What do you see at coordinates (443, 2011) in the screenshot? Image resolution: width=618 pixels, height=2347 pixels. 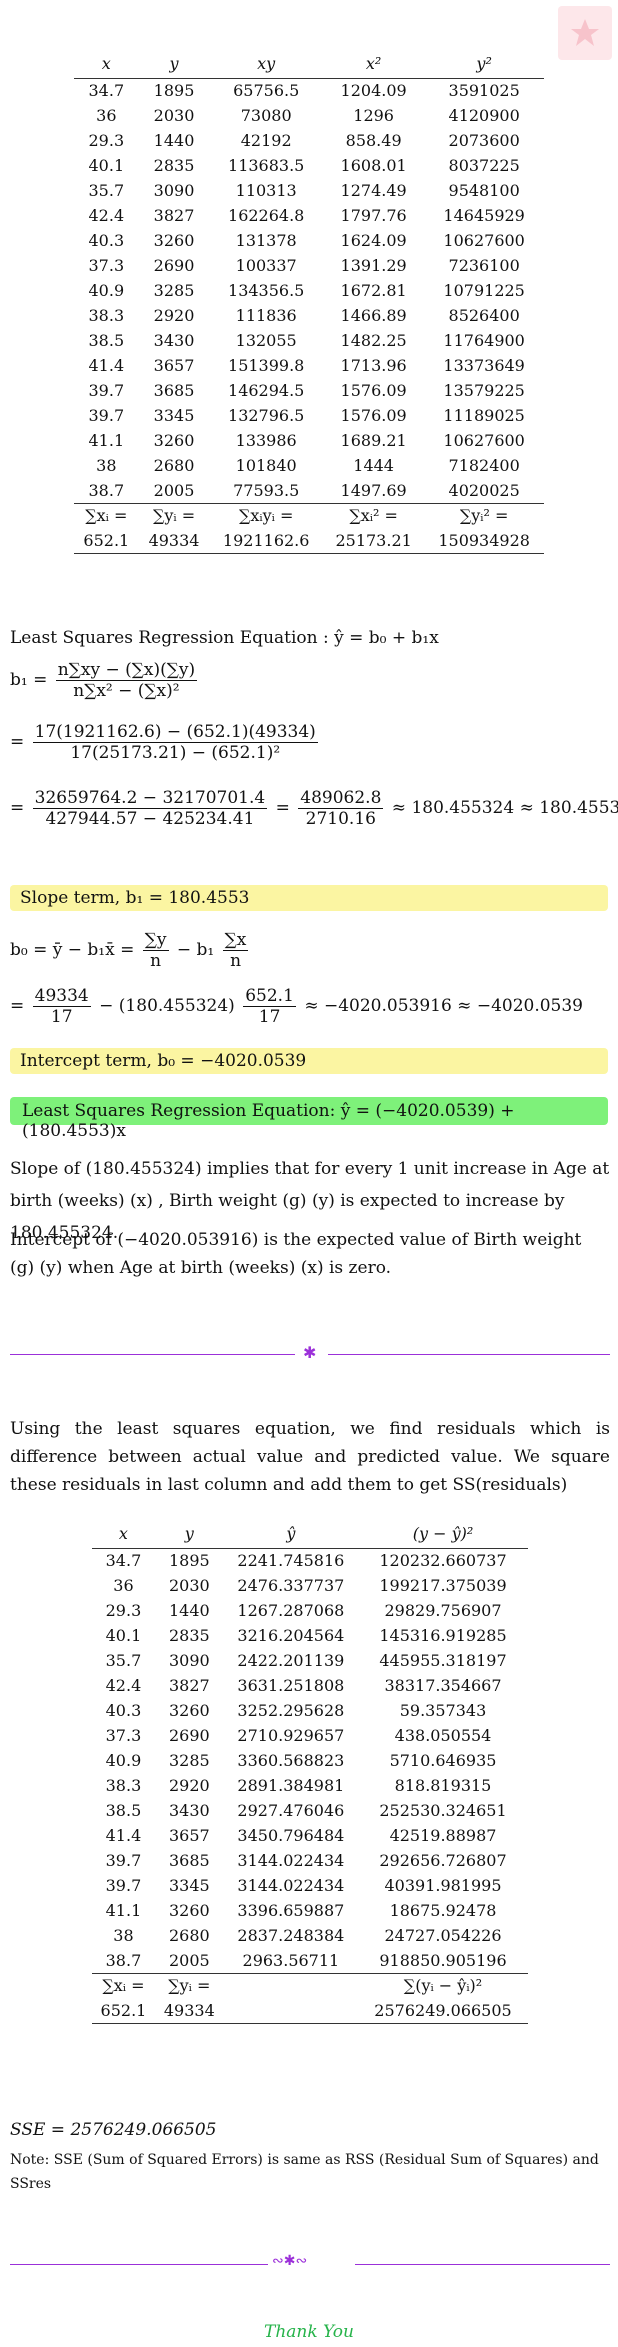 I see `sum-value-cell: 2576249.066505` at bounding box center [443, 2011].